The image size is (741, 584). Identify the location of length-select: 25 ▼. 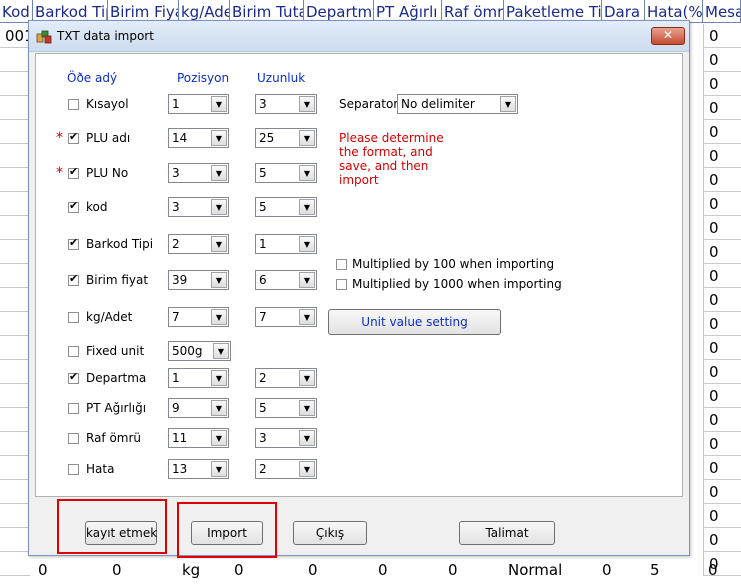
(286, 138).